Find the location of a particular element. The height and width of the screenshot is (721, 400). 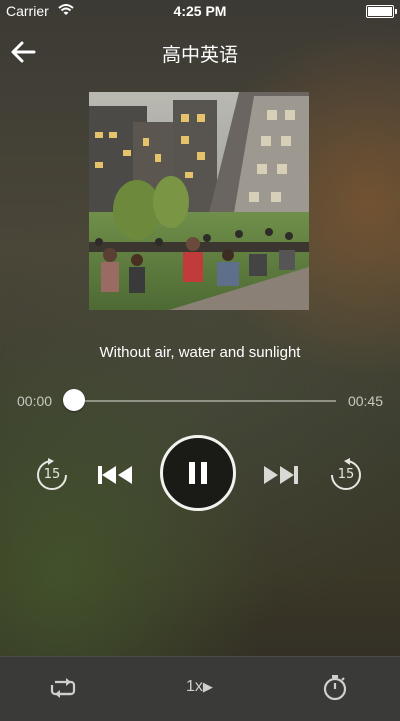

repeat-icon is located at coordinates (63, 687).